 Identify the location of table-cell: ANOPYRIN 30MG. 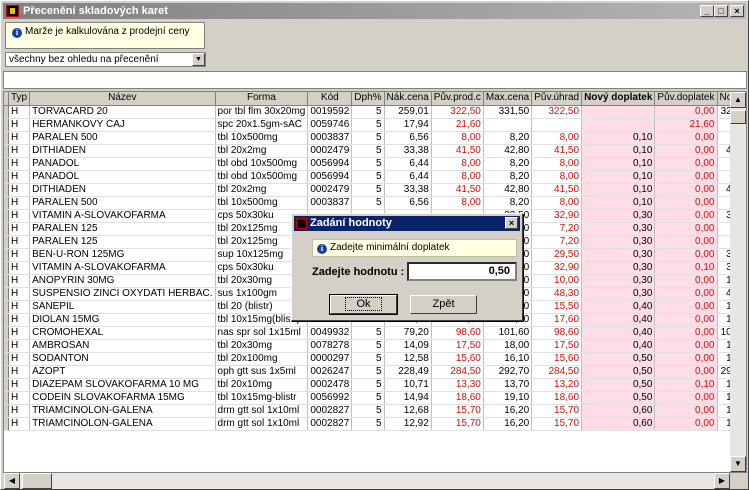
(122, 281).